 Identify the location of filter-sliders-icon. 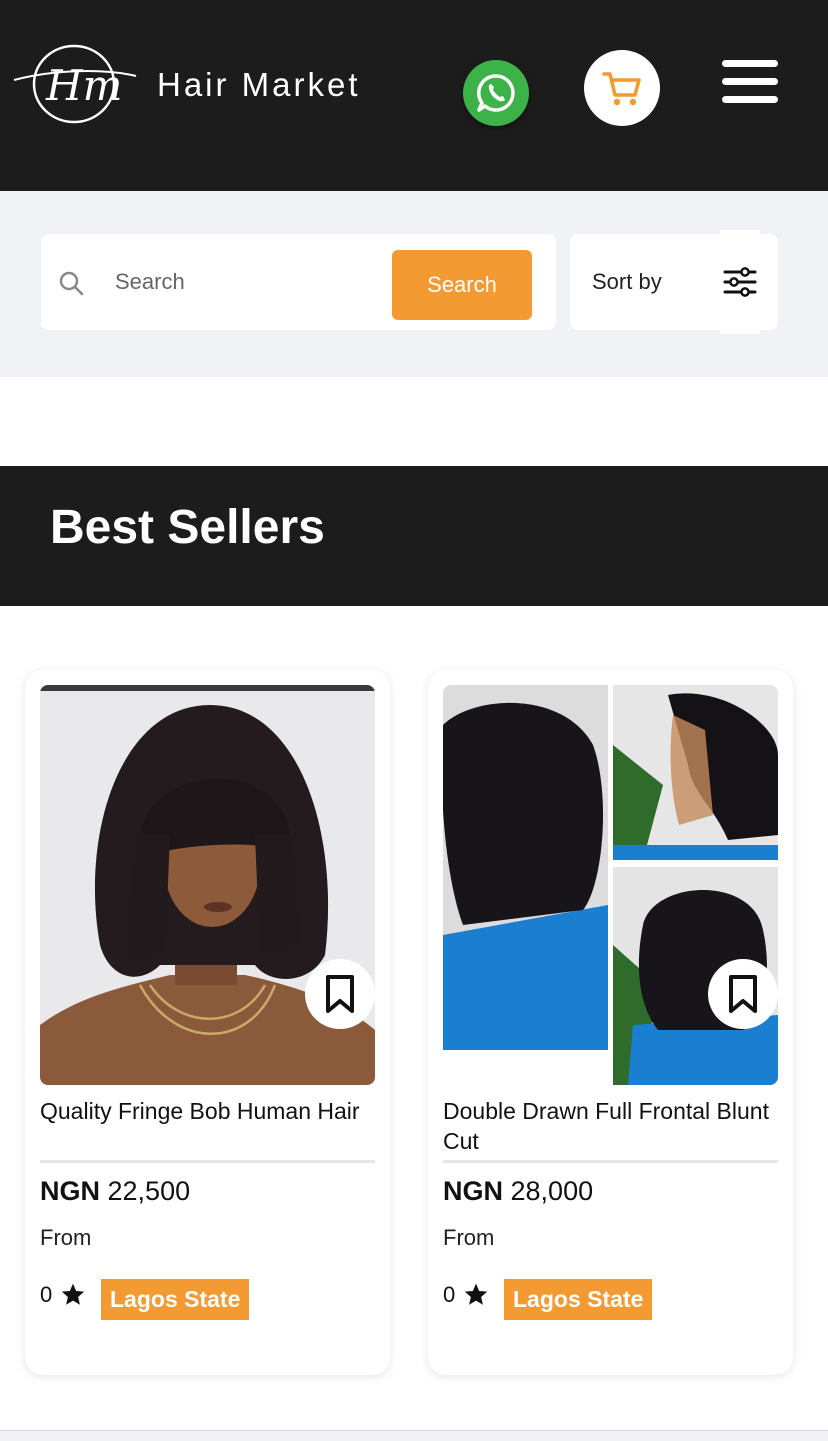
(740, 282).